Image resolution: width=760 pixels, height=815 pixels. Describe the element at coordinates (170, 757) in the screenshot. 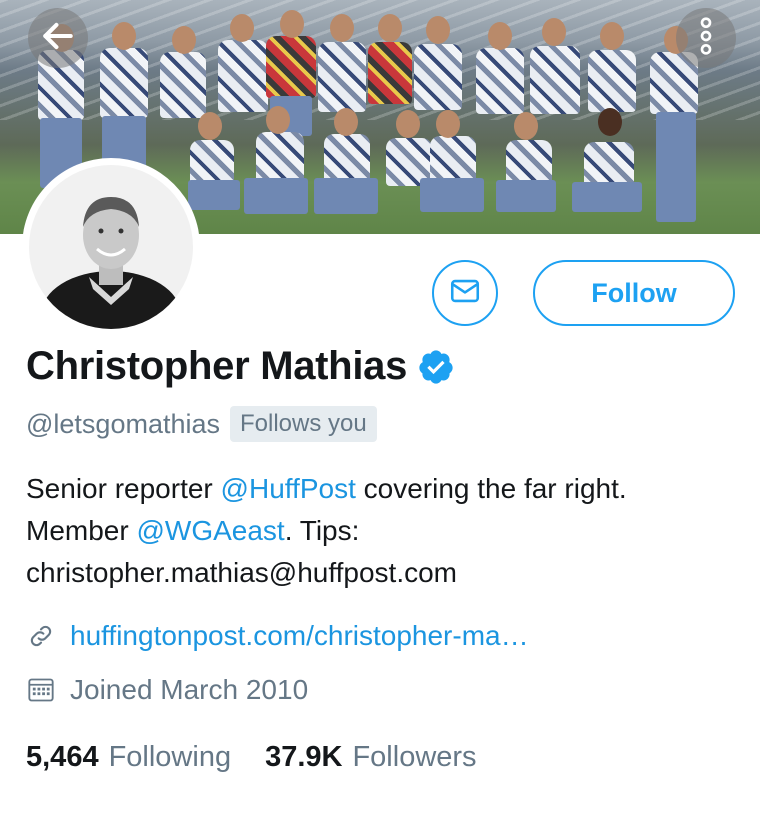

I see `following-label: Following` at that location.